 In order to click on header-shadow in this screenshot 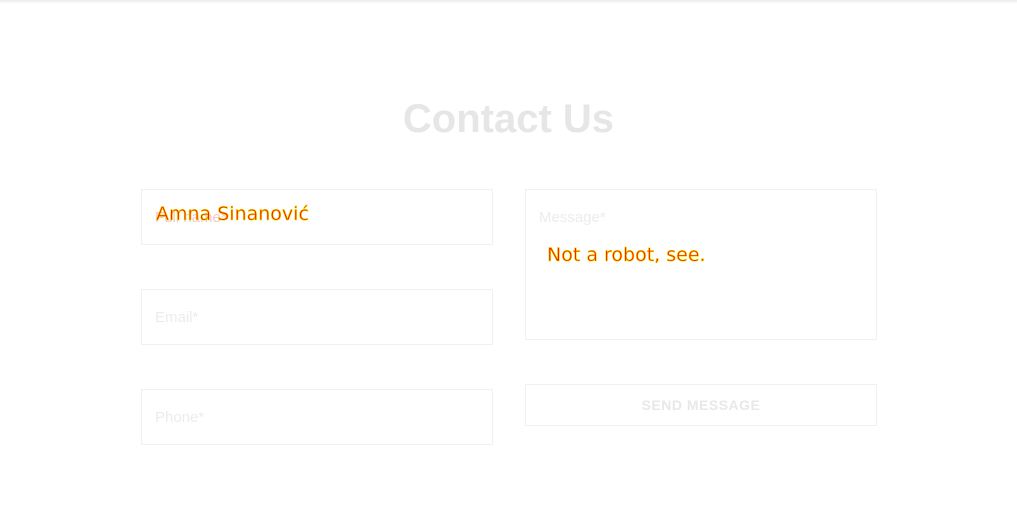, I will do `click(508, 2)`.